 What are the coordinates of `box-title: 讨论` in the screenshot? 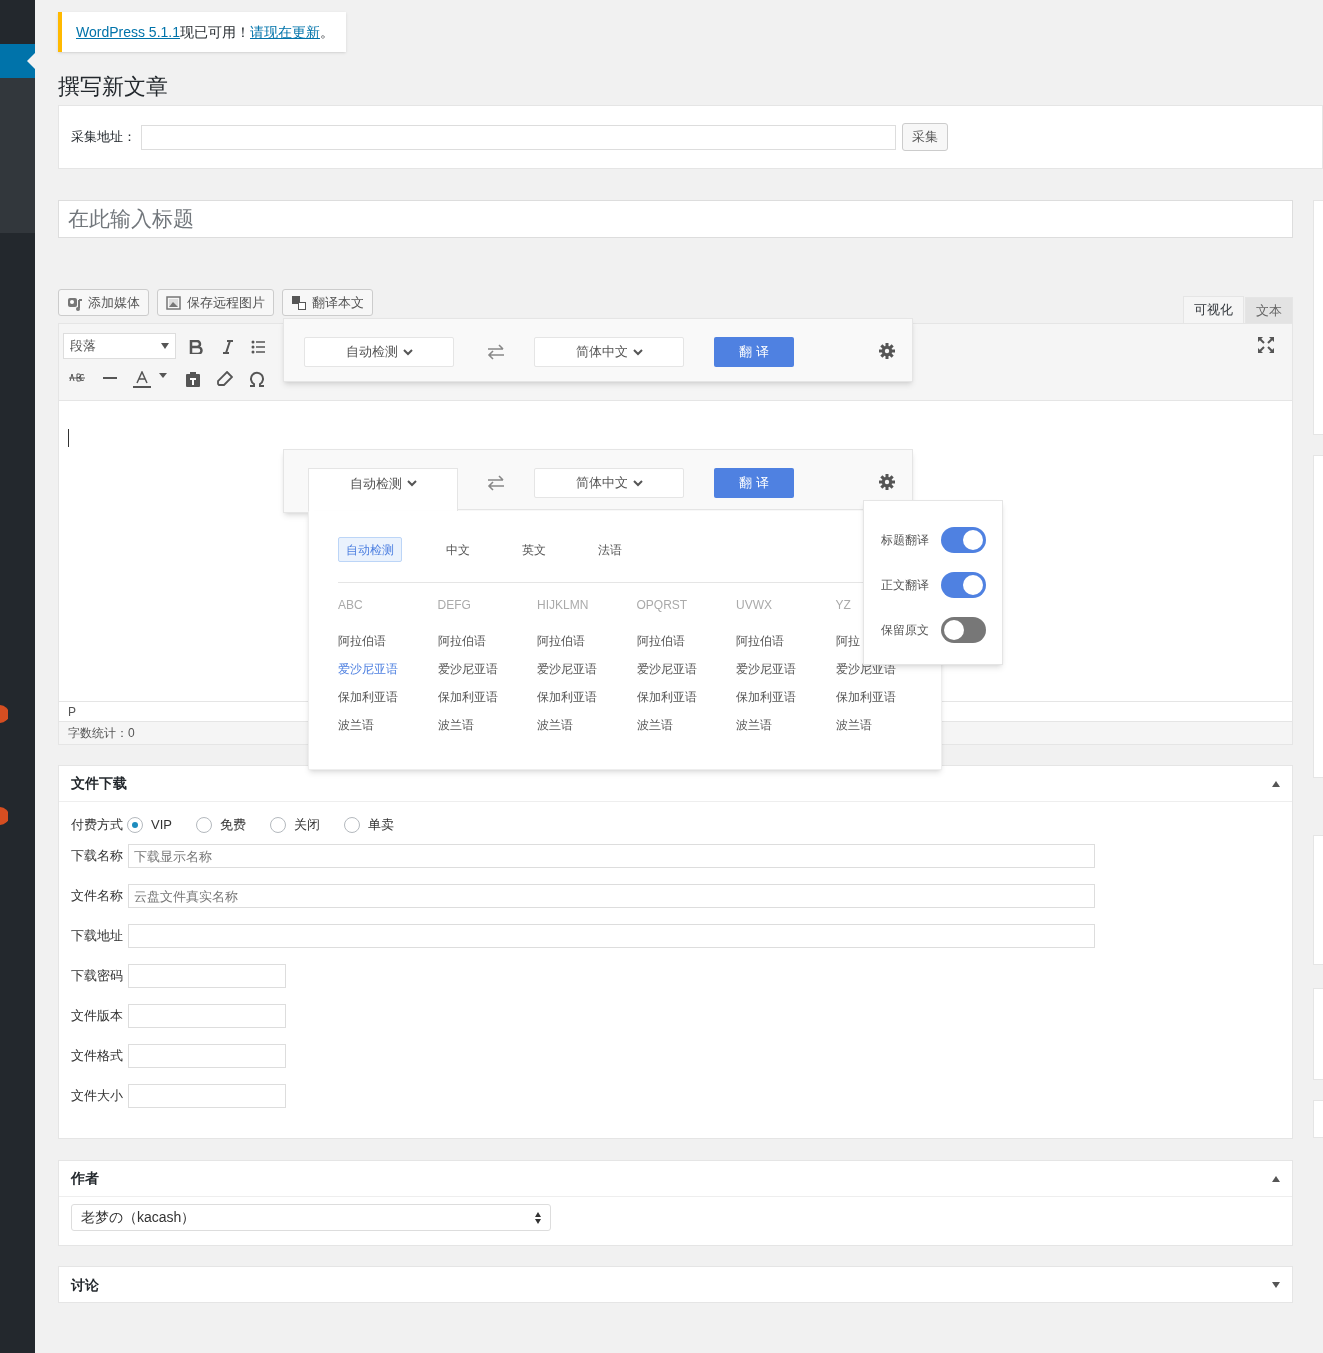 It's located at (85, 1285).